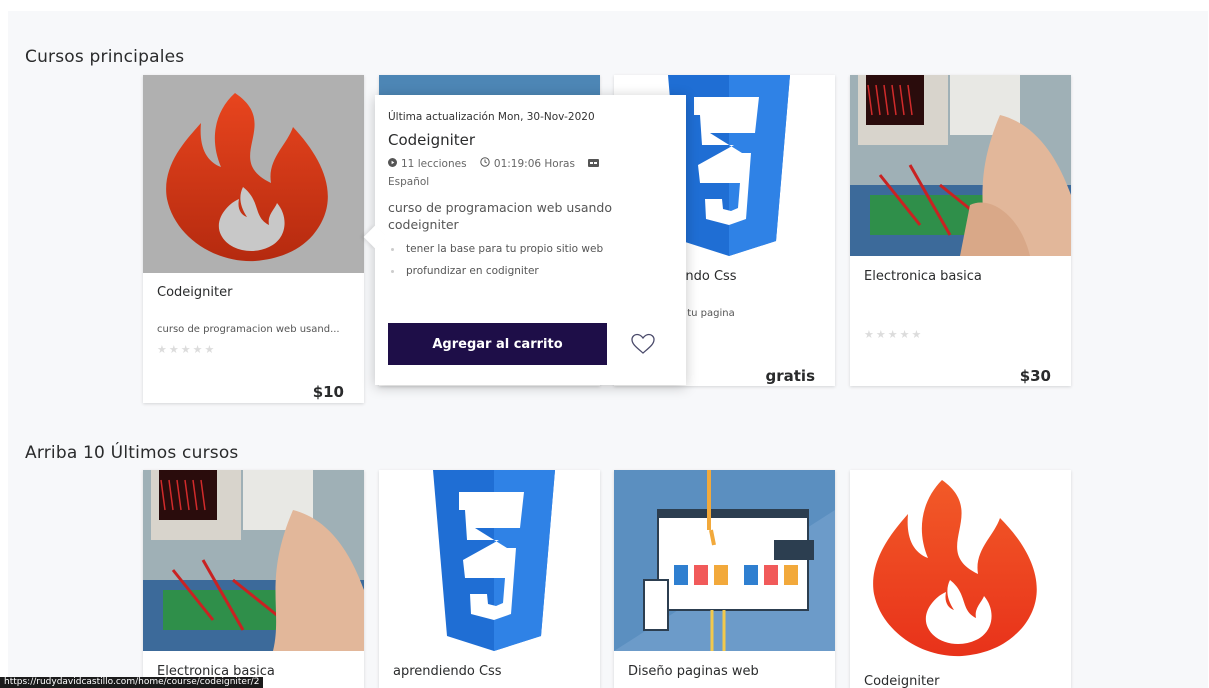 The image size is (1209, 688). What do you see at coordinates (105, 57) in the screenshot?
I see `section-title-top-courses: Cursos principales` at bounding box center [105, 57].